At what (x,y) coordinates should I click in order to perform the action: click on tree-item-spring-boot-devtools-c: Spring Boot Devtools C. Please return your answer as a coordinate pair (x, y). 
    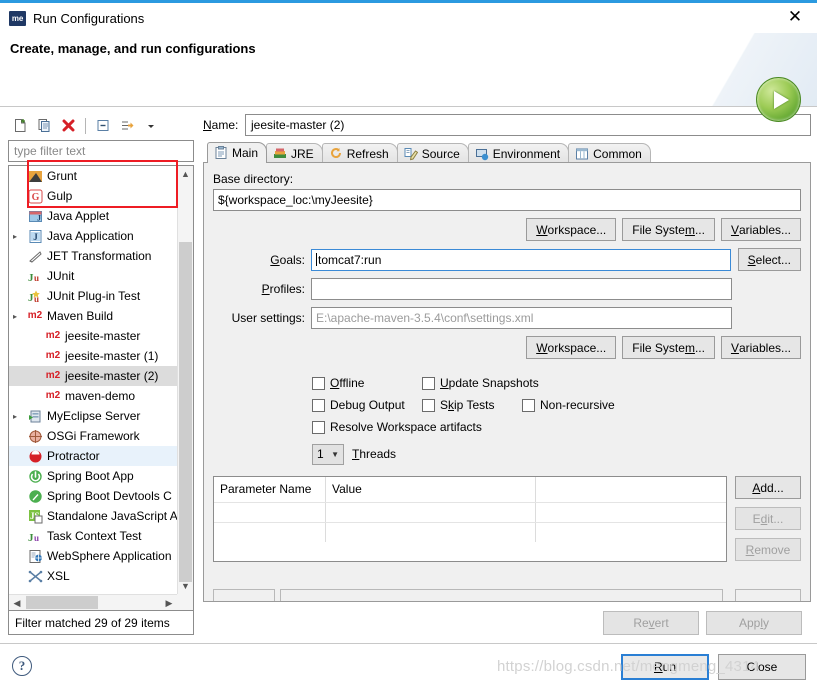
    Looking at the image, I should click on (93, 496).